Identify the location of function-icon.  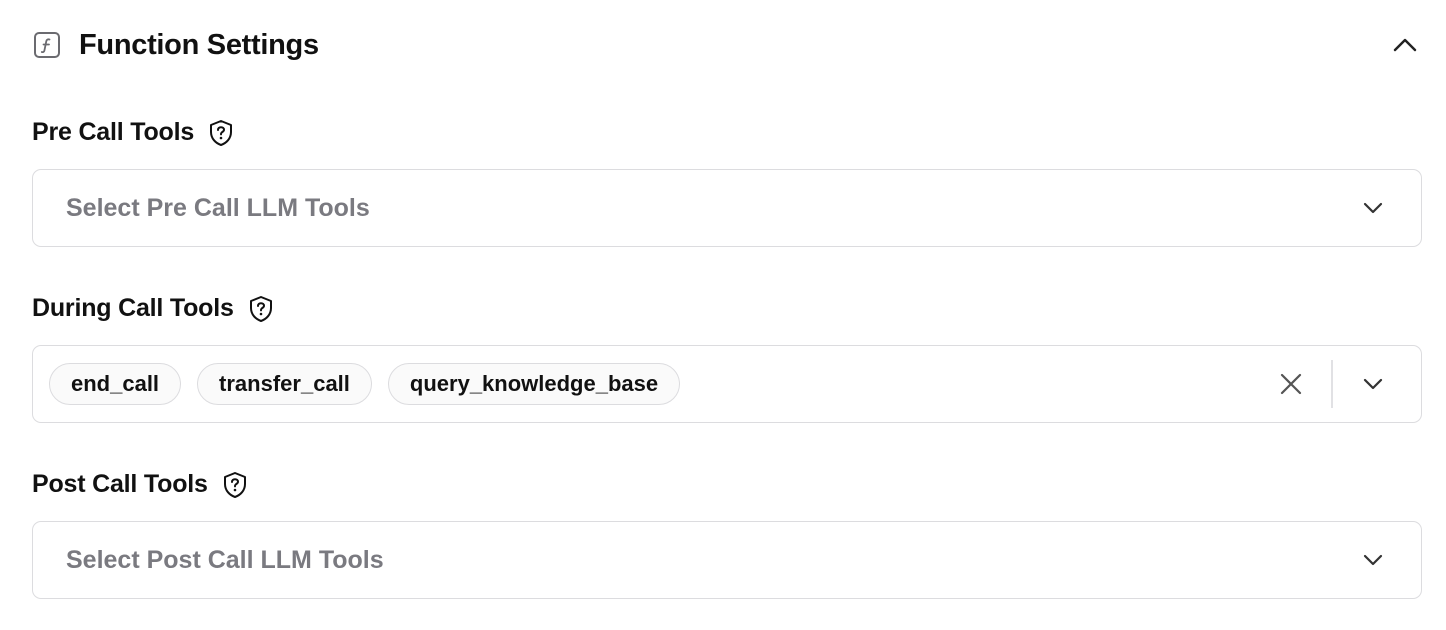
(47, 45).